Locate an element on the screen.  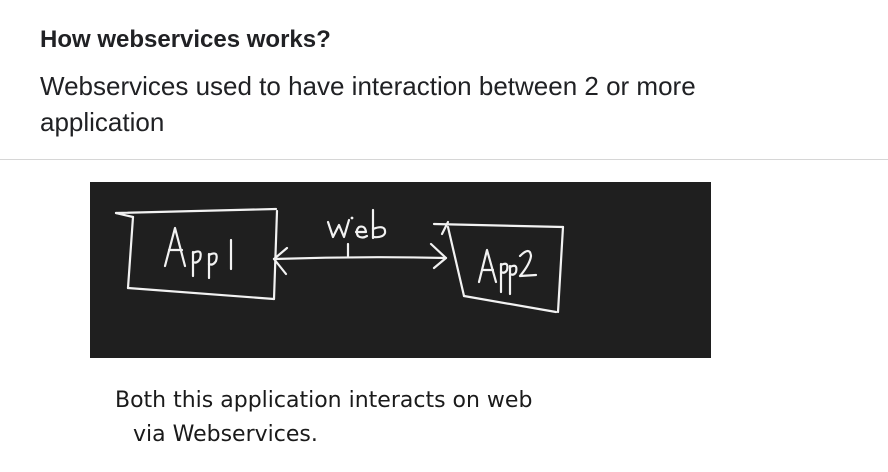
caption-line-2: via Webservices. is located at coordinates (225, 434).